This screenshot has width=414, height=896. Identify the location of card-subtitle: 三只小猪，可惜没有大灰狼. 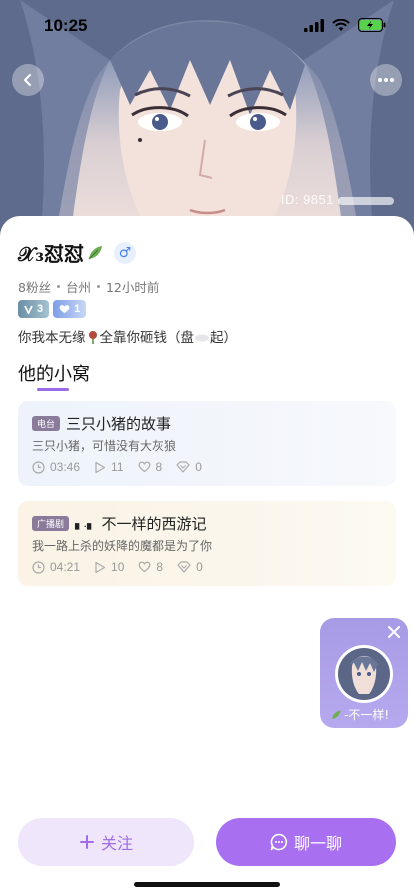
(104, 446).